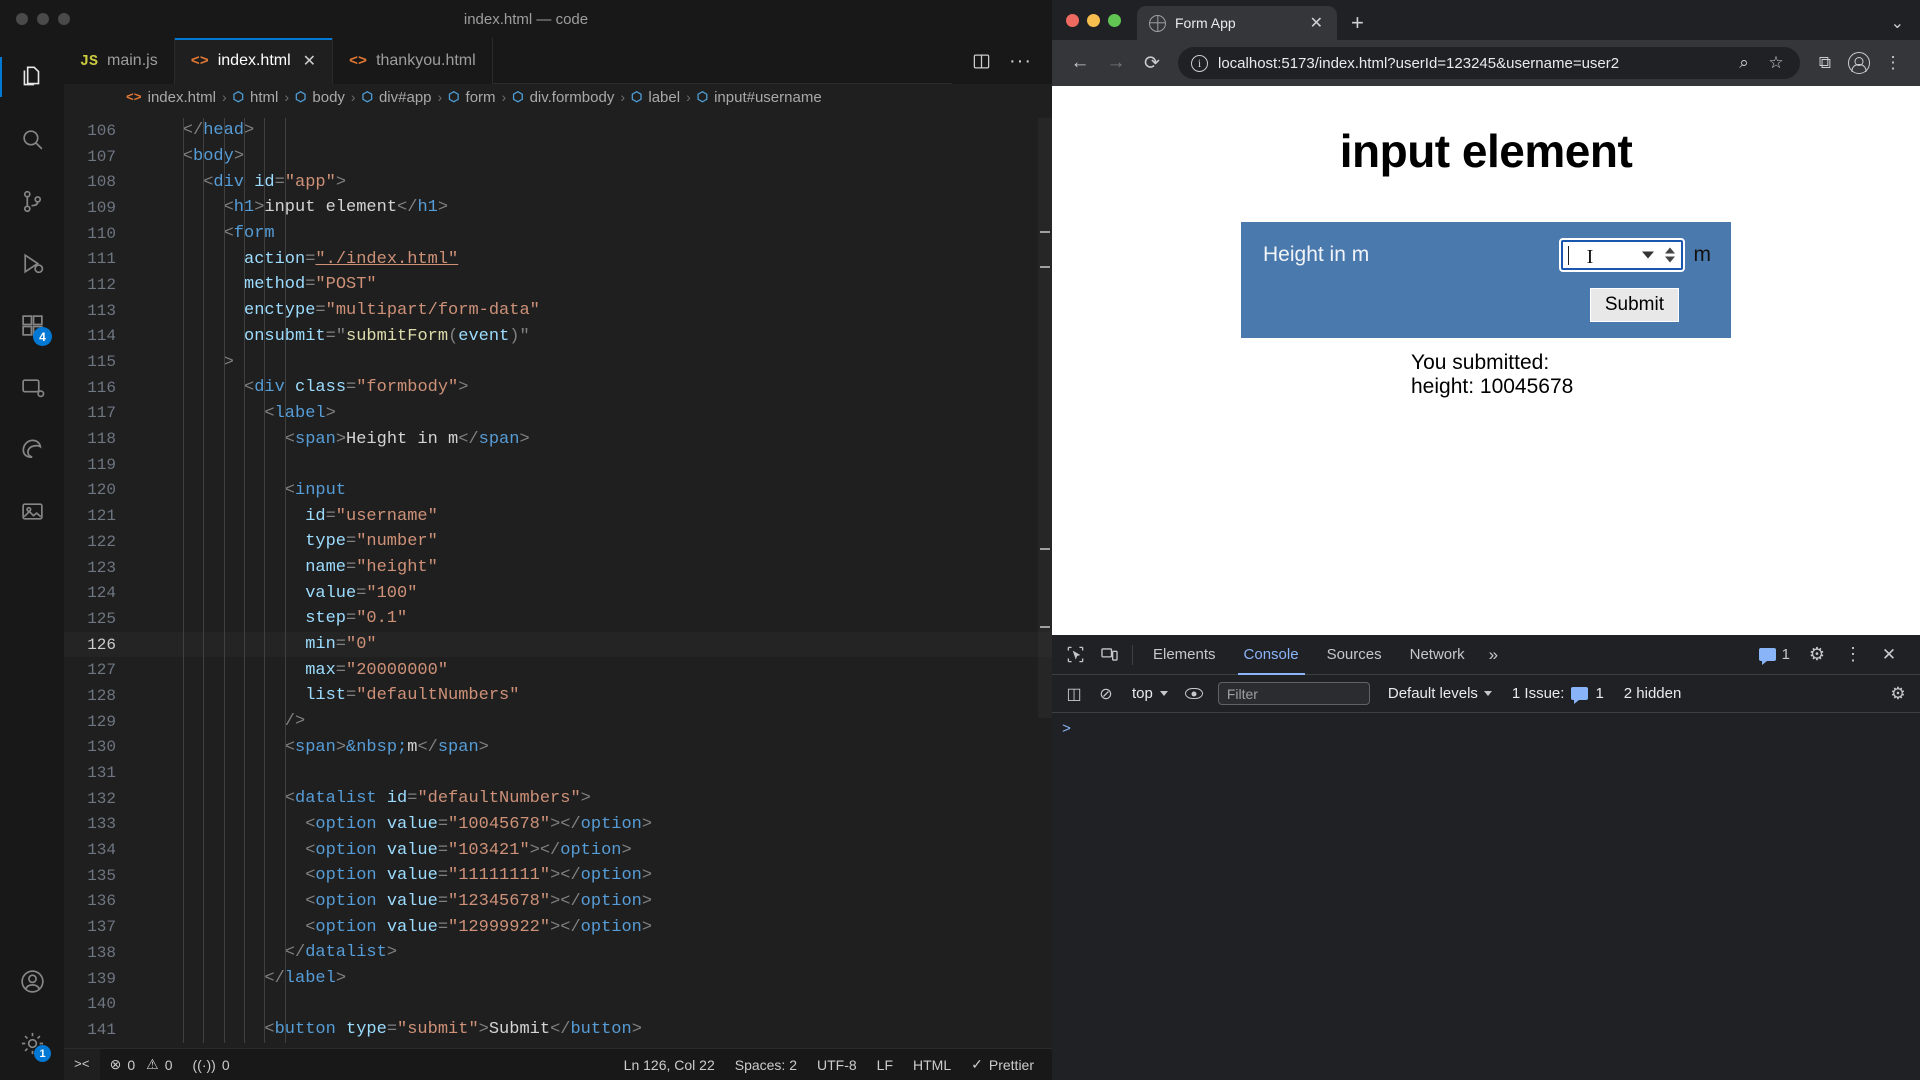 This screenshot has height=1080, width=1920. I want to click on breadcrumb-item-form: ⬡ form, so click(471, 97).